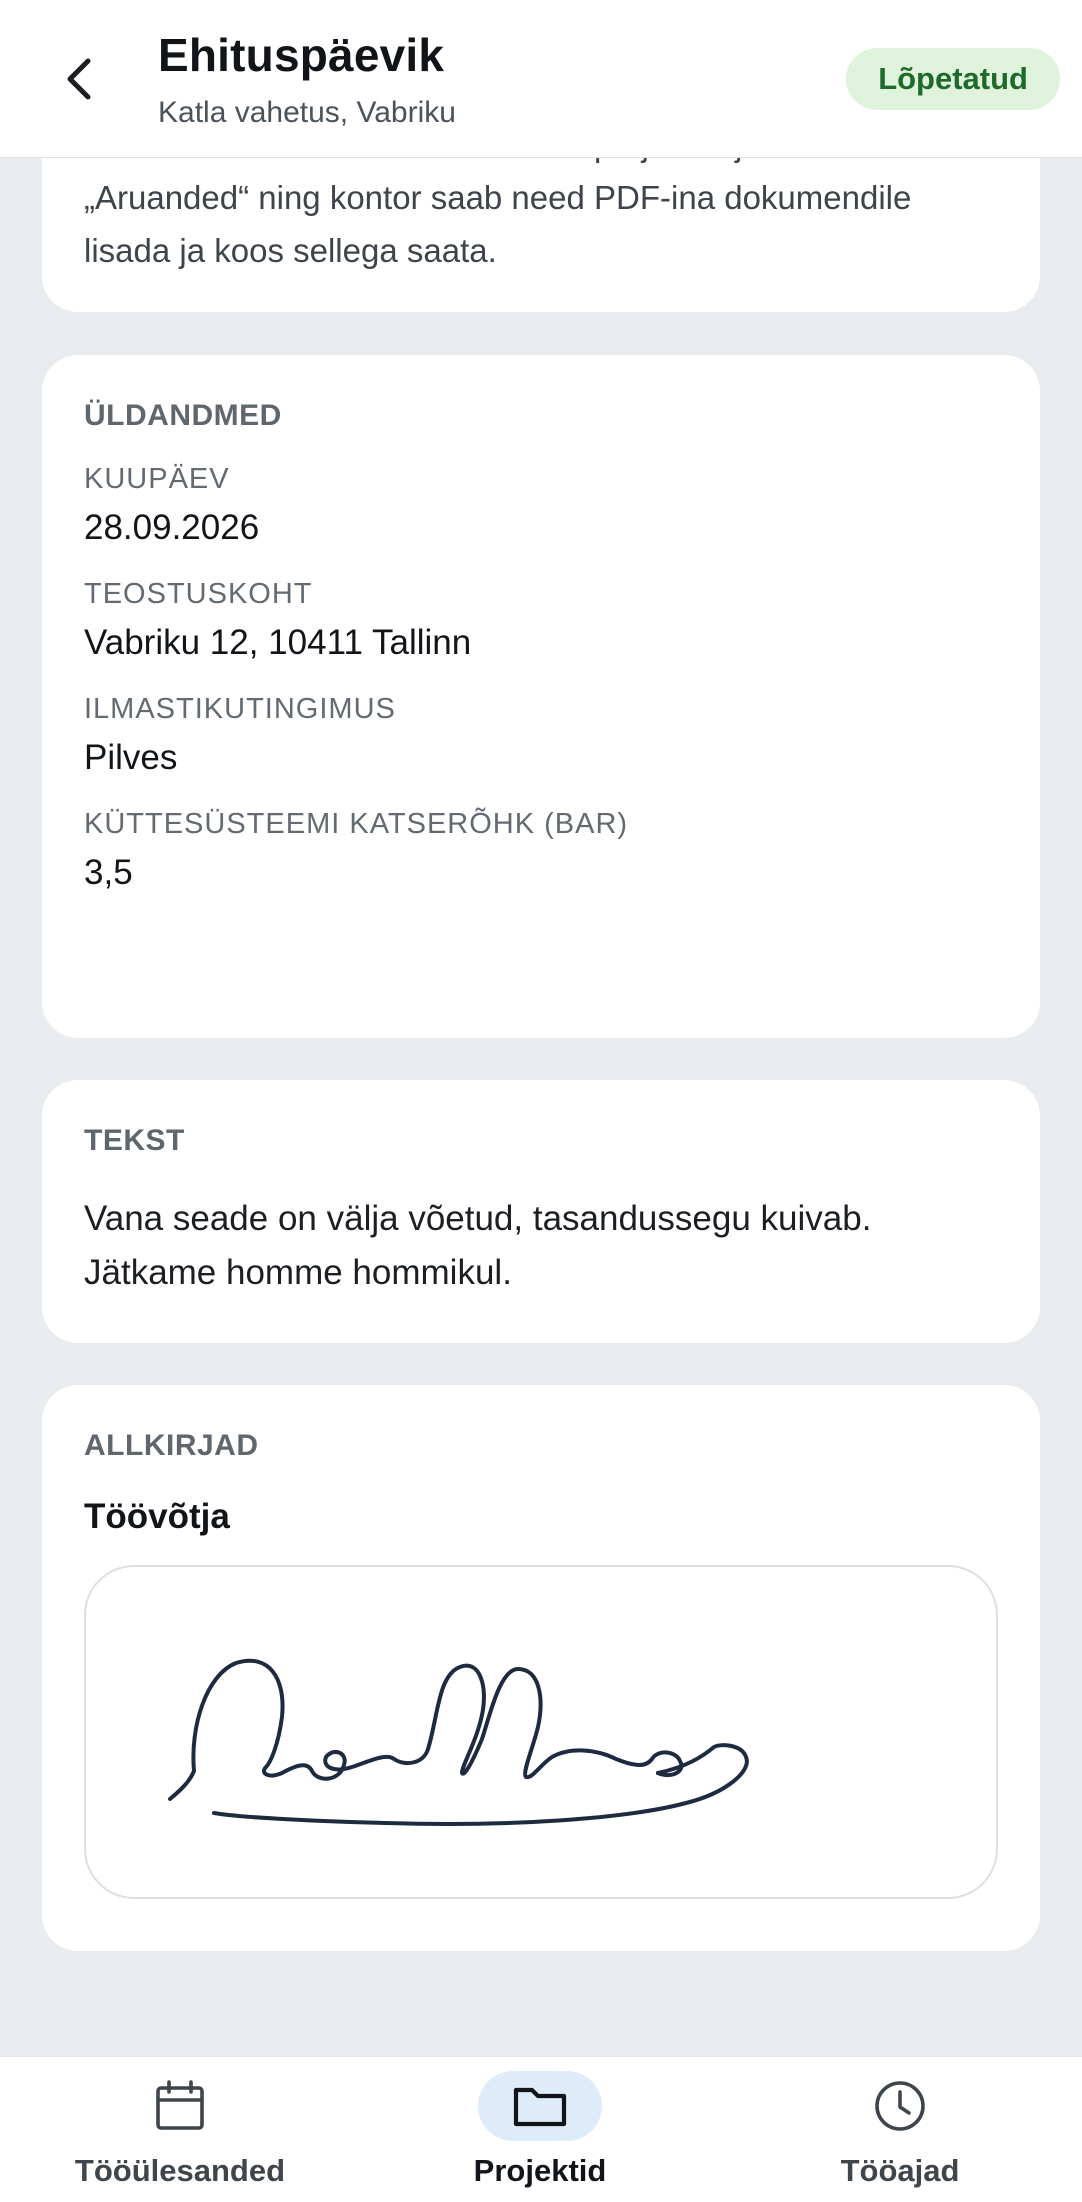 The image size is (1082, 2202). Describe the element at coordinates (171, 1445) in the screenshot. I see `section-title-signatures: ALLKIRJAD` at that location.